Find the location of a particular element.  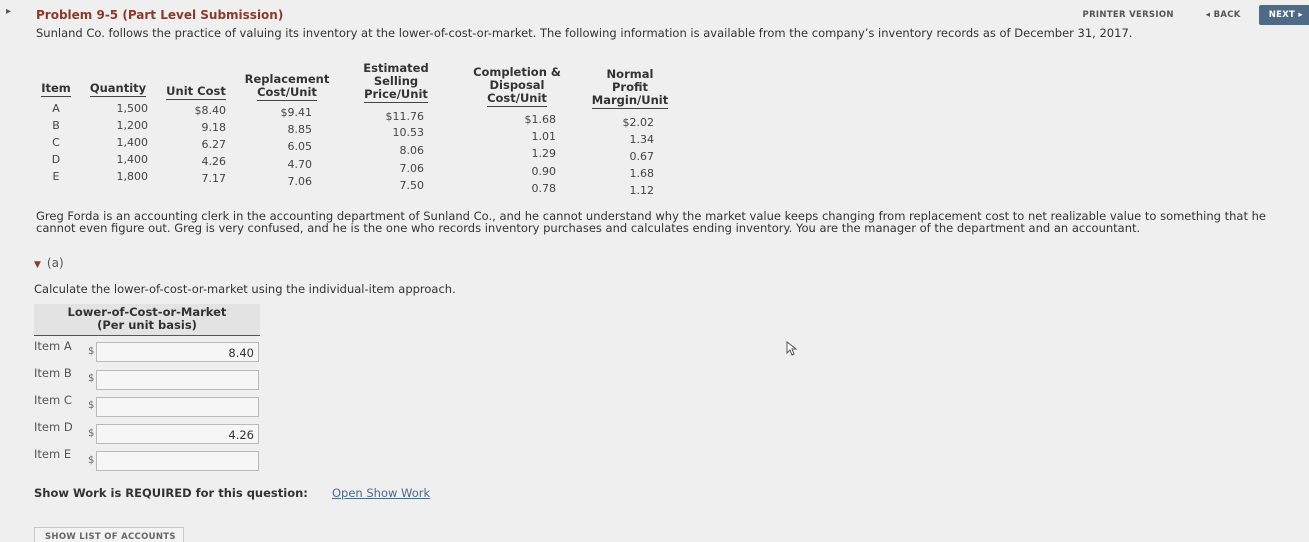

answer-row-label: Item E is located at coordinates (53, 454).